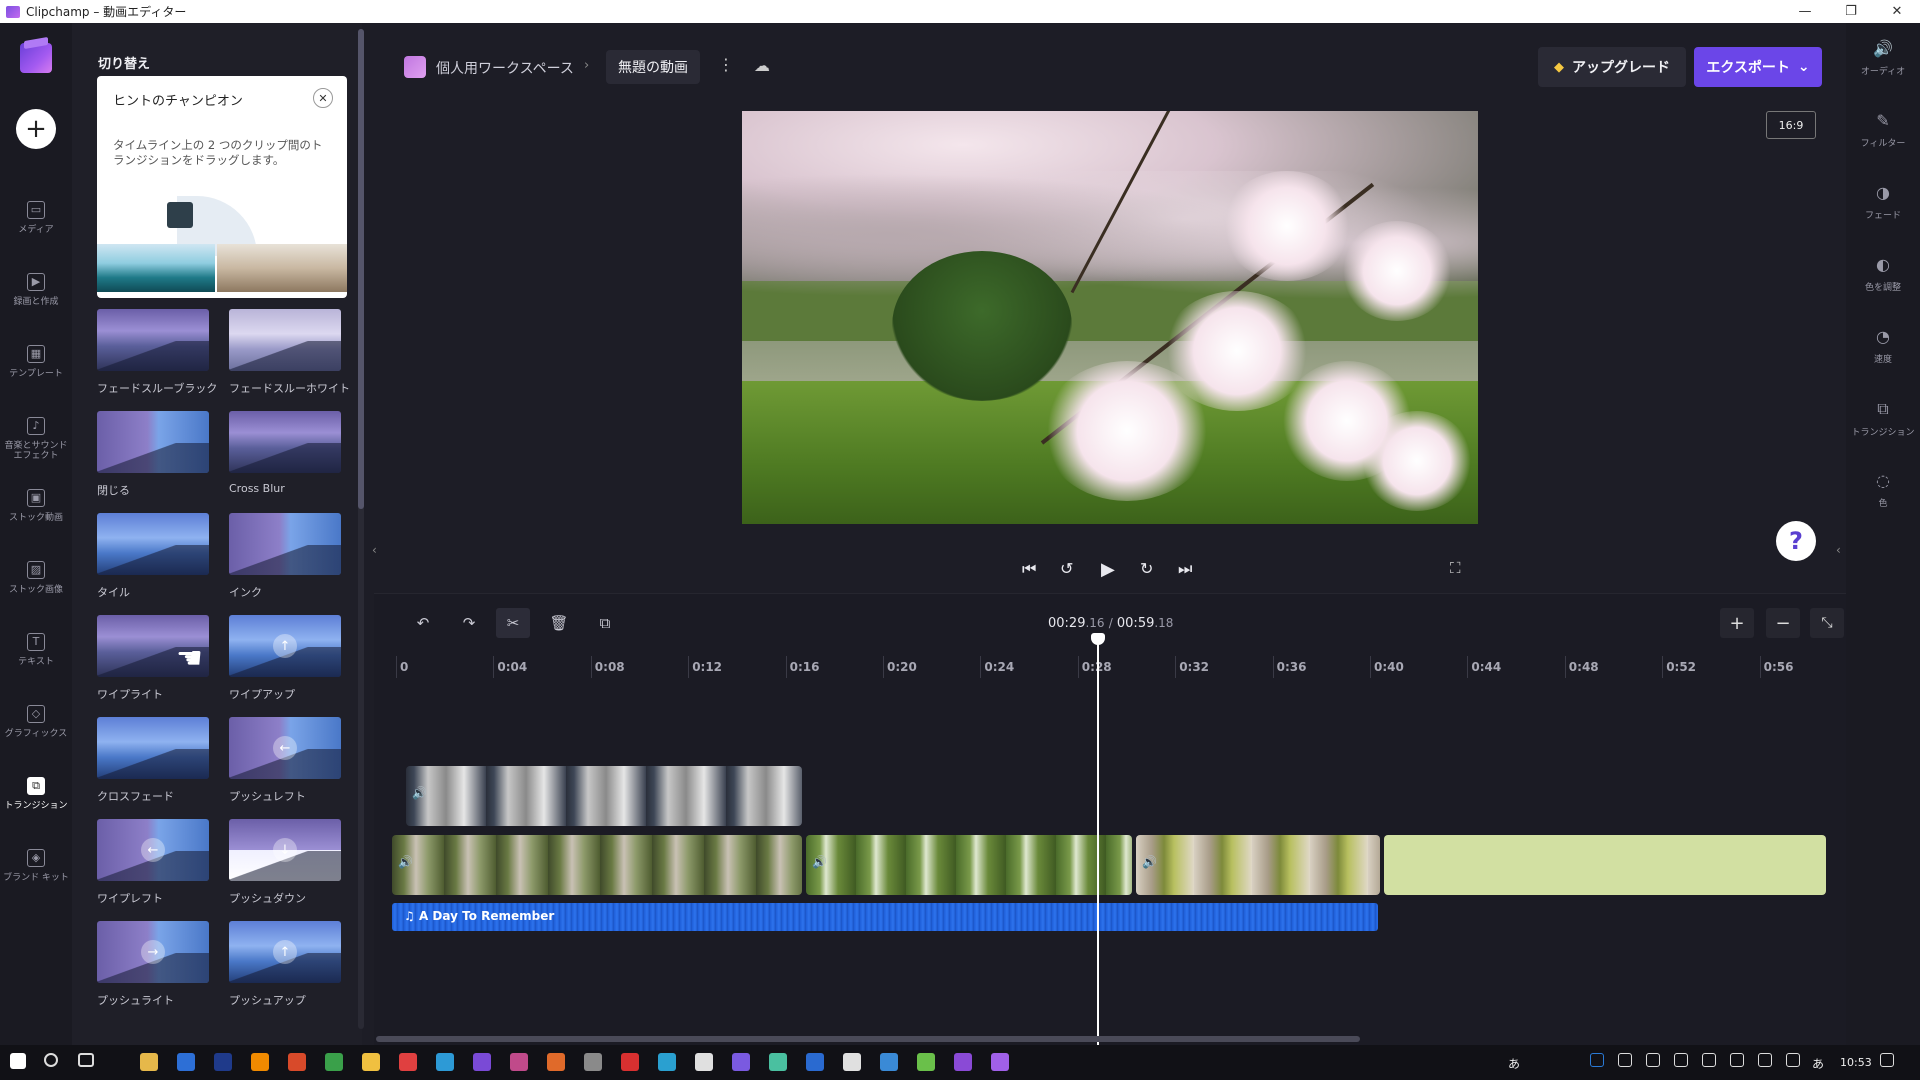 Image resolution: width=1920 pixels, height=1080 pixels. What do you see at coordinates (1887, 1060) in the screenshot?
I see `notifications-icon` at bounding box center [1887, 1060].